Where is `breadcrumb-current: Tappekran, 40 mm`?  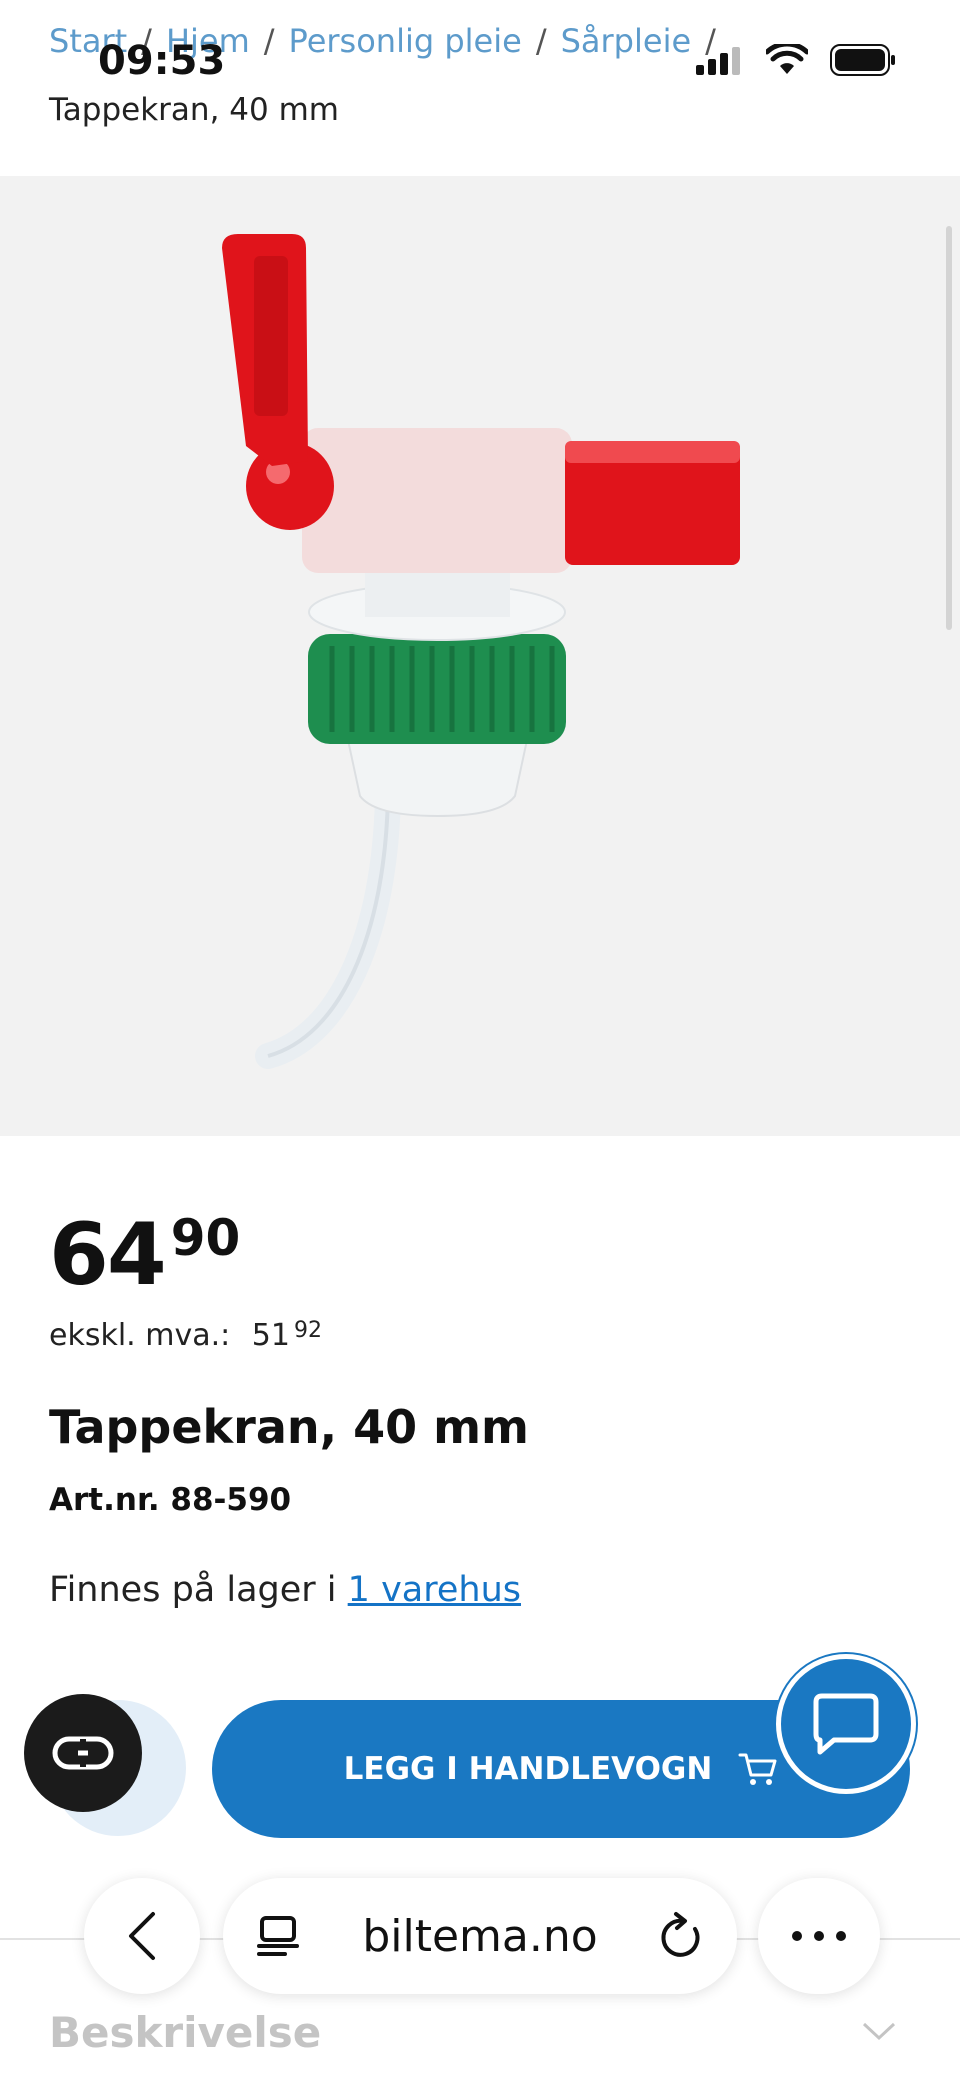 breadcrumb-current: Tappekran, 40 mm is located at coordinates (194, 110).